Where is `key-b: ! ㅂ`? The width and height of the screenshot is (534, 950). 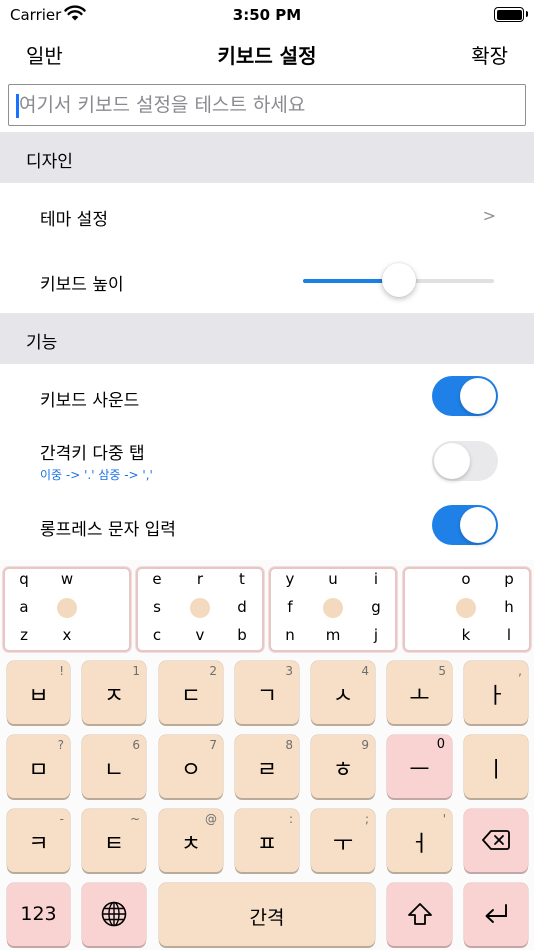
key-b: ! ㅂ is located at coordinates (38, 692).